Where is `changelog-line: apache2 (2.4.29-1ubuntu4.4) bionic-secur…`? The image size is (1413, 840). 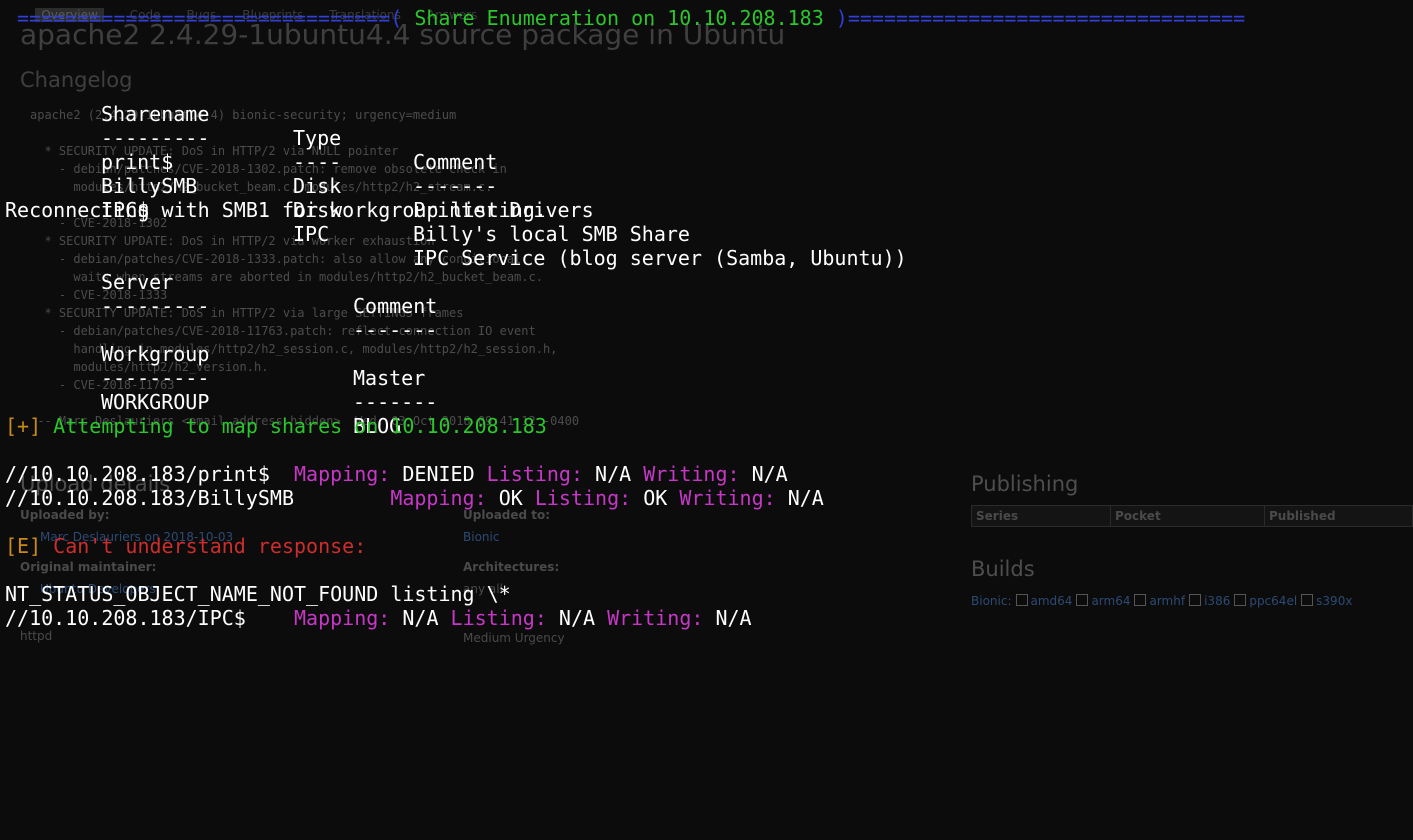 changelog-line: apache2 (2.4.29-1ubuntu4.4) bionic-secur… is located at coordinates (243, 115).